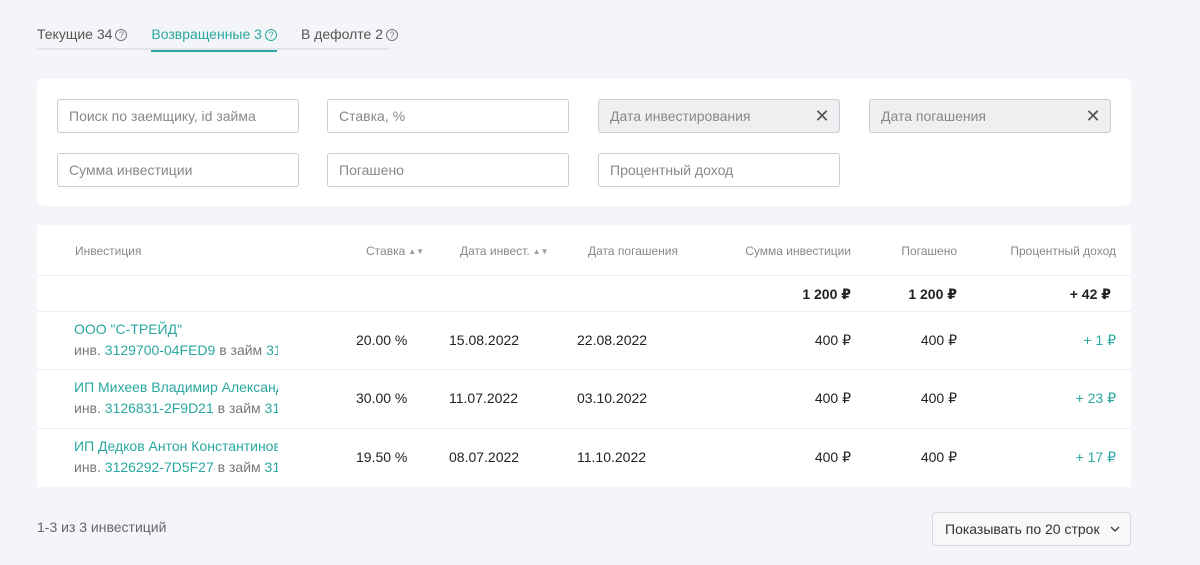 The height and width of the screenshot is (565, 1200). Describe the element at coordinates (495, 251) in the screenshot. I see `header-invest-date-label: Дата инвест.` at that location.